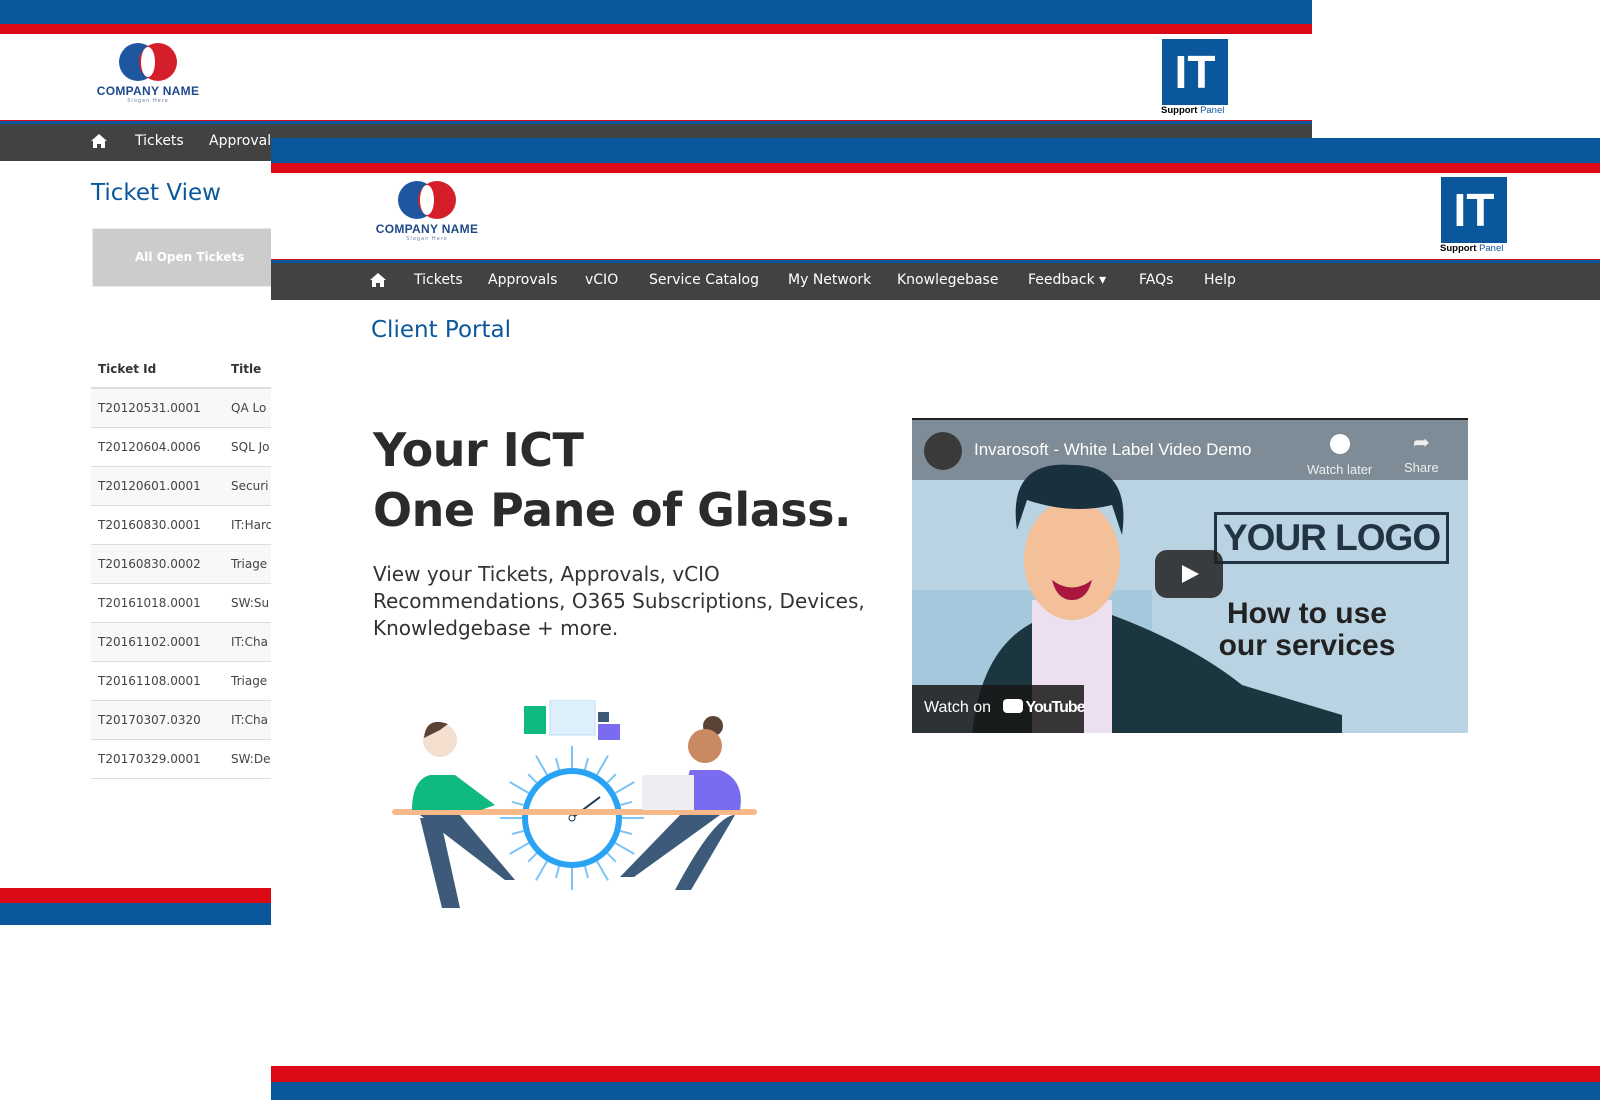 This screenshot has width=1600, height=1100. Describe the element at coordinates (157, 408) in the screenshot. I see `ticket-id-cell: T20120531.0001` at that location.